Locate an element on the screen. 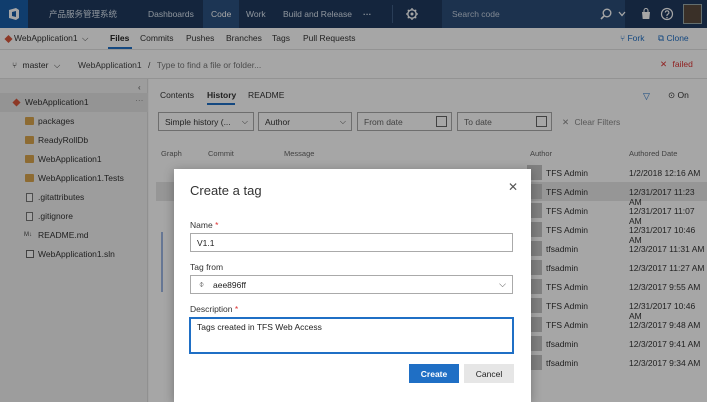 The width and height of the screenshot is (707, 402). tag-from-dropdown: ⌽ aee896ff ⌵ is located at coordinates (351, 284).